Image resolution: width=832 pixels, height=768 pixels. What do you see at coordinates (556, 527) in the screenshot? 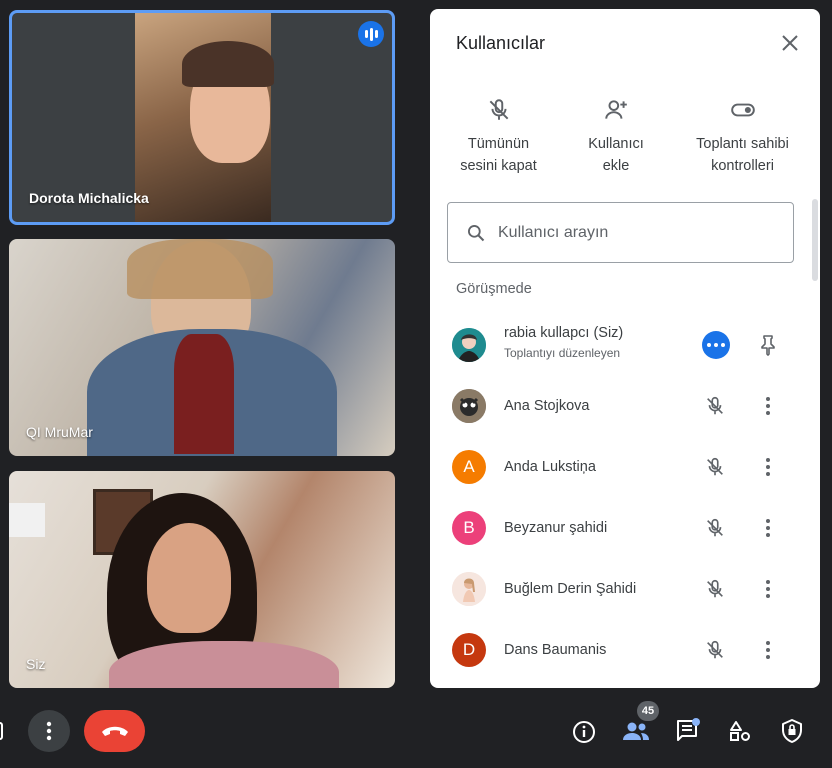
I see `participant-name: Beyzanur şahidi` at bounding box center [556, 527].